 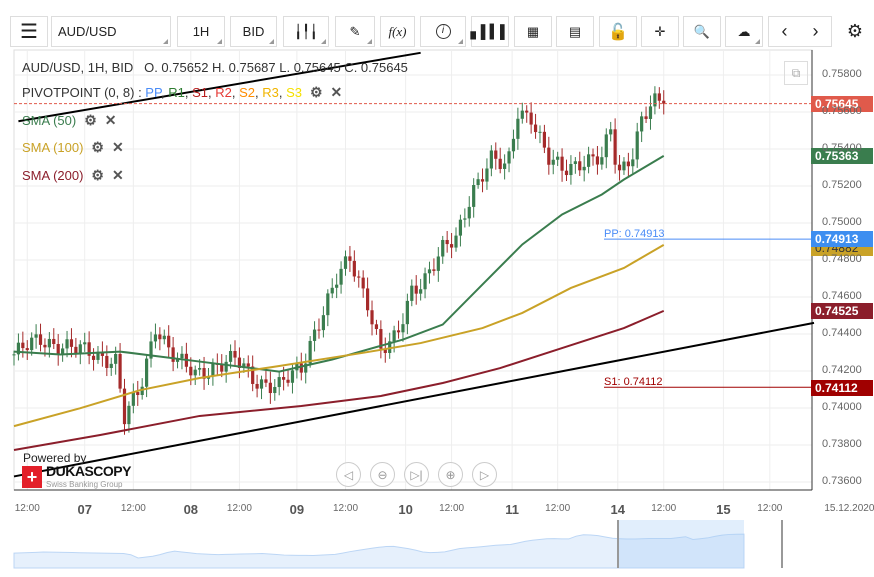 I want to click on info-button: i, so click(x=443, y=31).